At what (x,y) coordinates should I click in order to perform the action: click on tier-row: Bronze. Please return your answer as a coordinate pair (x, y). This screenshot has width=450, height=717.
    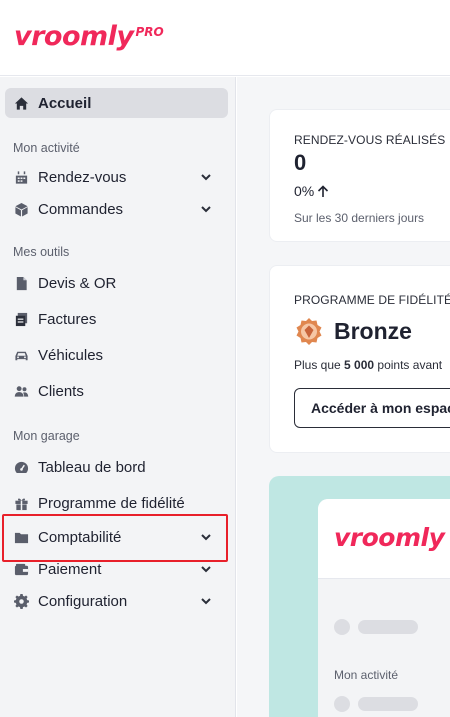
    Looking at the image, I should click on (353, 331).